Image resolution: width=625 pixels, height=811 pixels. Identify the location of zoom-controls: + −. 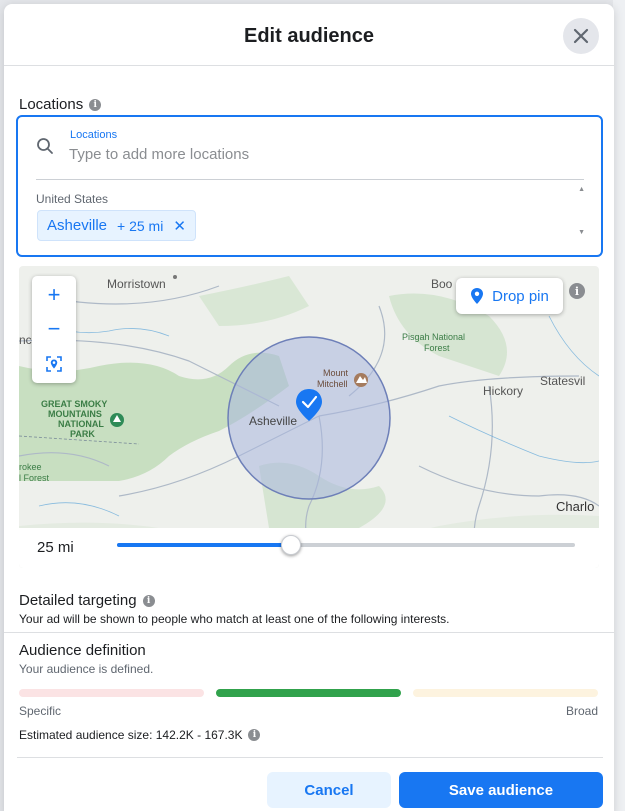
(54, 329).